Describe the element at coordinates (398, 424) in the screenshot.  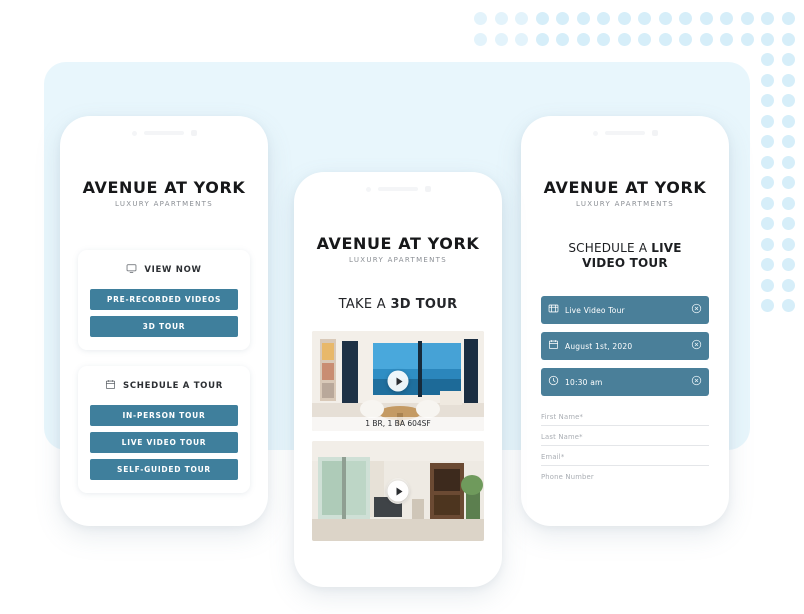
I see `media-caption: 1 BR, 1 BA 604SF` at that location.